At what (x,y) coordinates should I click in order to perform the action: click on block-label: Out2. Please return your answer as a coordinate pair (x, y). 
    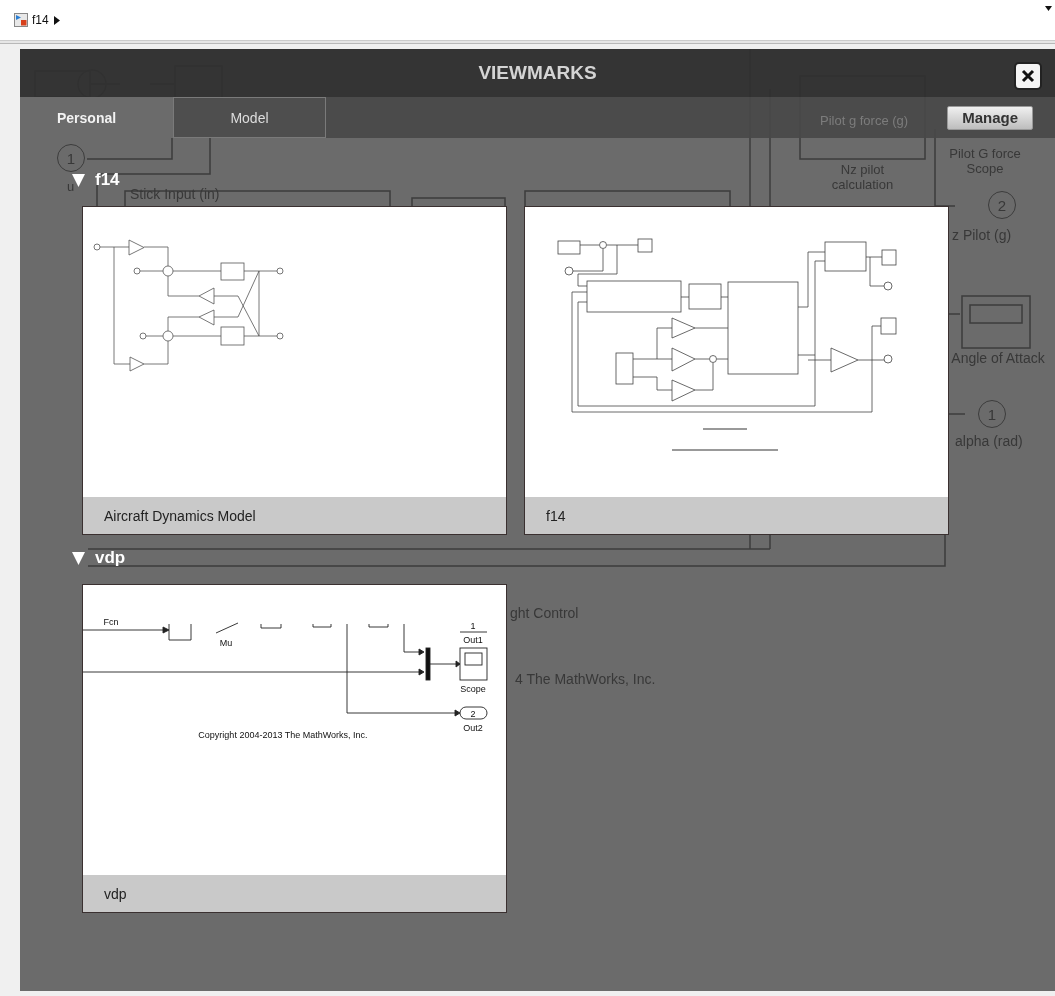
    Looking at the image, I should click on (473, 728).